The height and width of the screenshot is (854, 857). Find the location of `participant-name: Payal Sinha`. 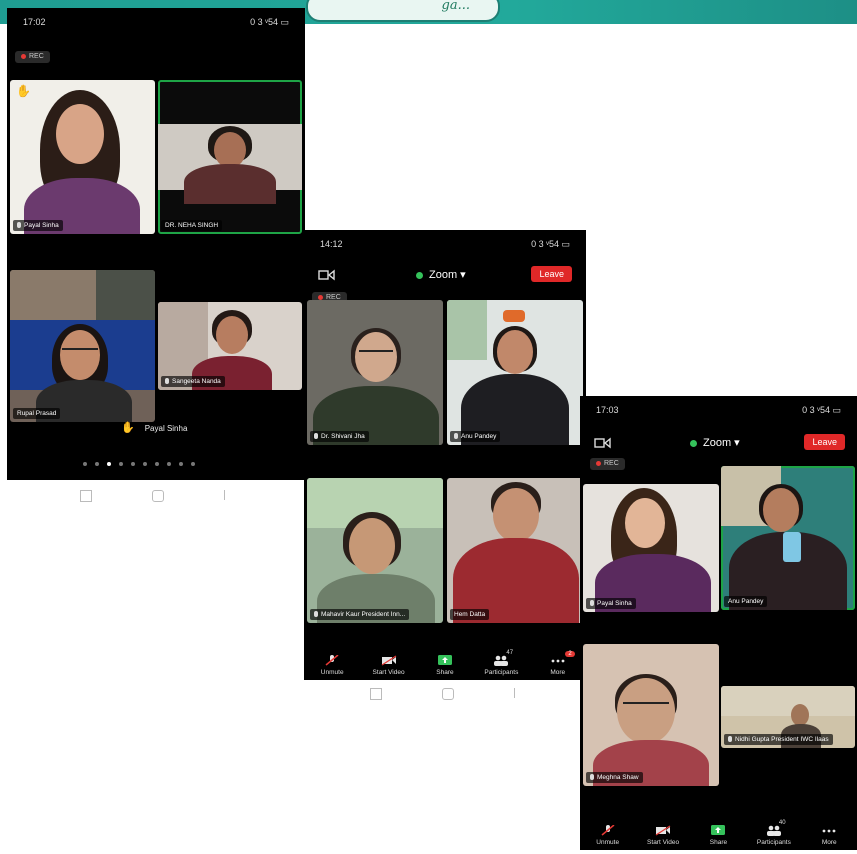

participant-name: Payal Sinha is located at coordinates (611, 603).